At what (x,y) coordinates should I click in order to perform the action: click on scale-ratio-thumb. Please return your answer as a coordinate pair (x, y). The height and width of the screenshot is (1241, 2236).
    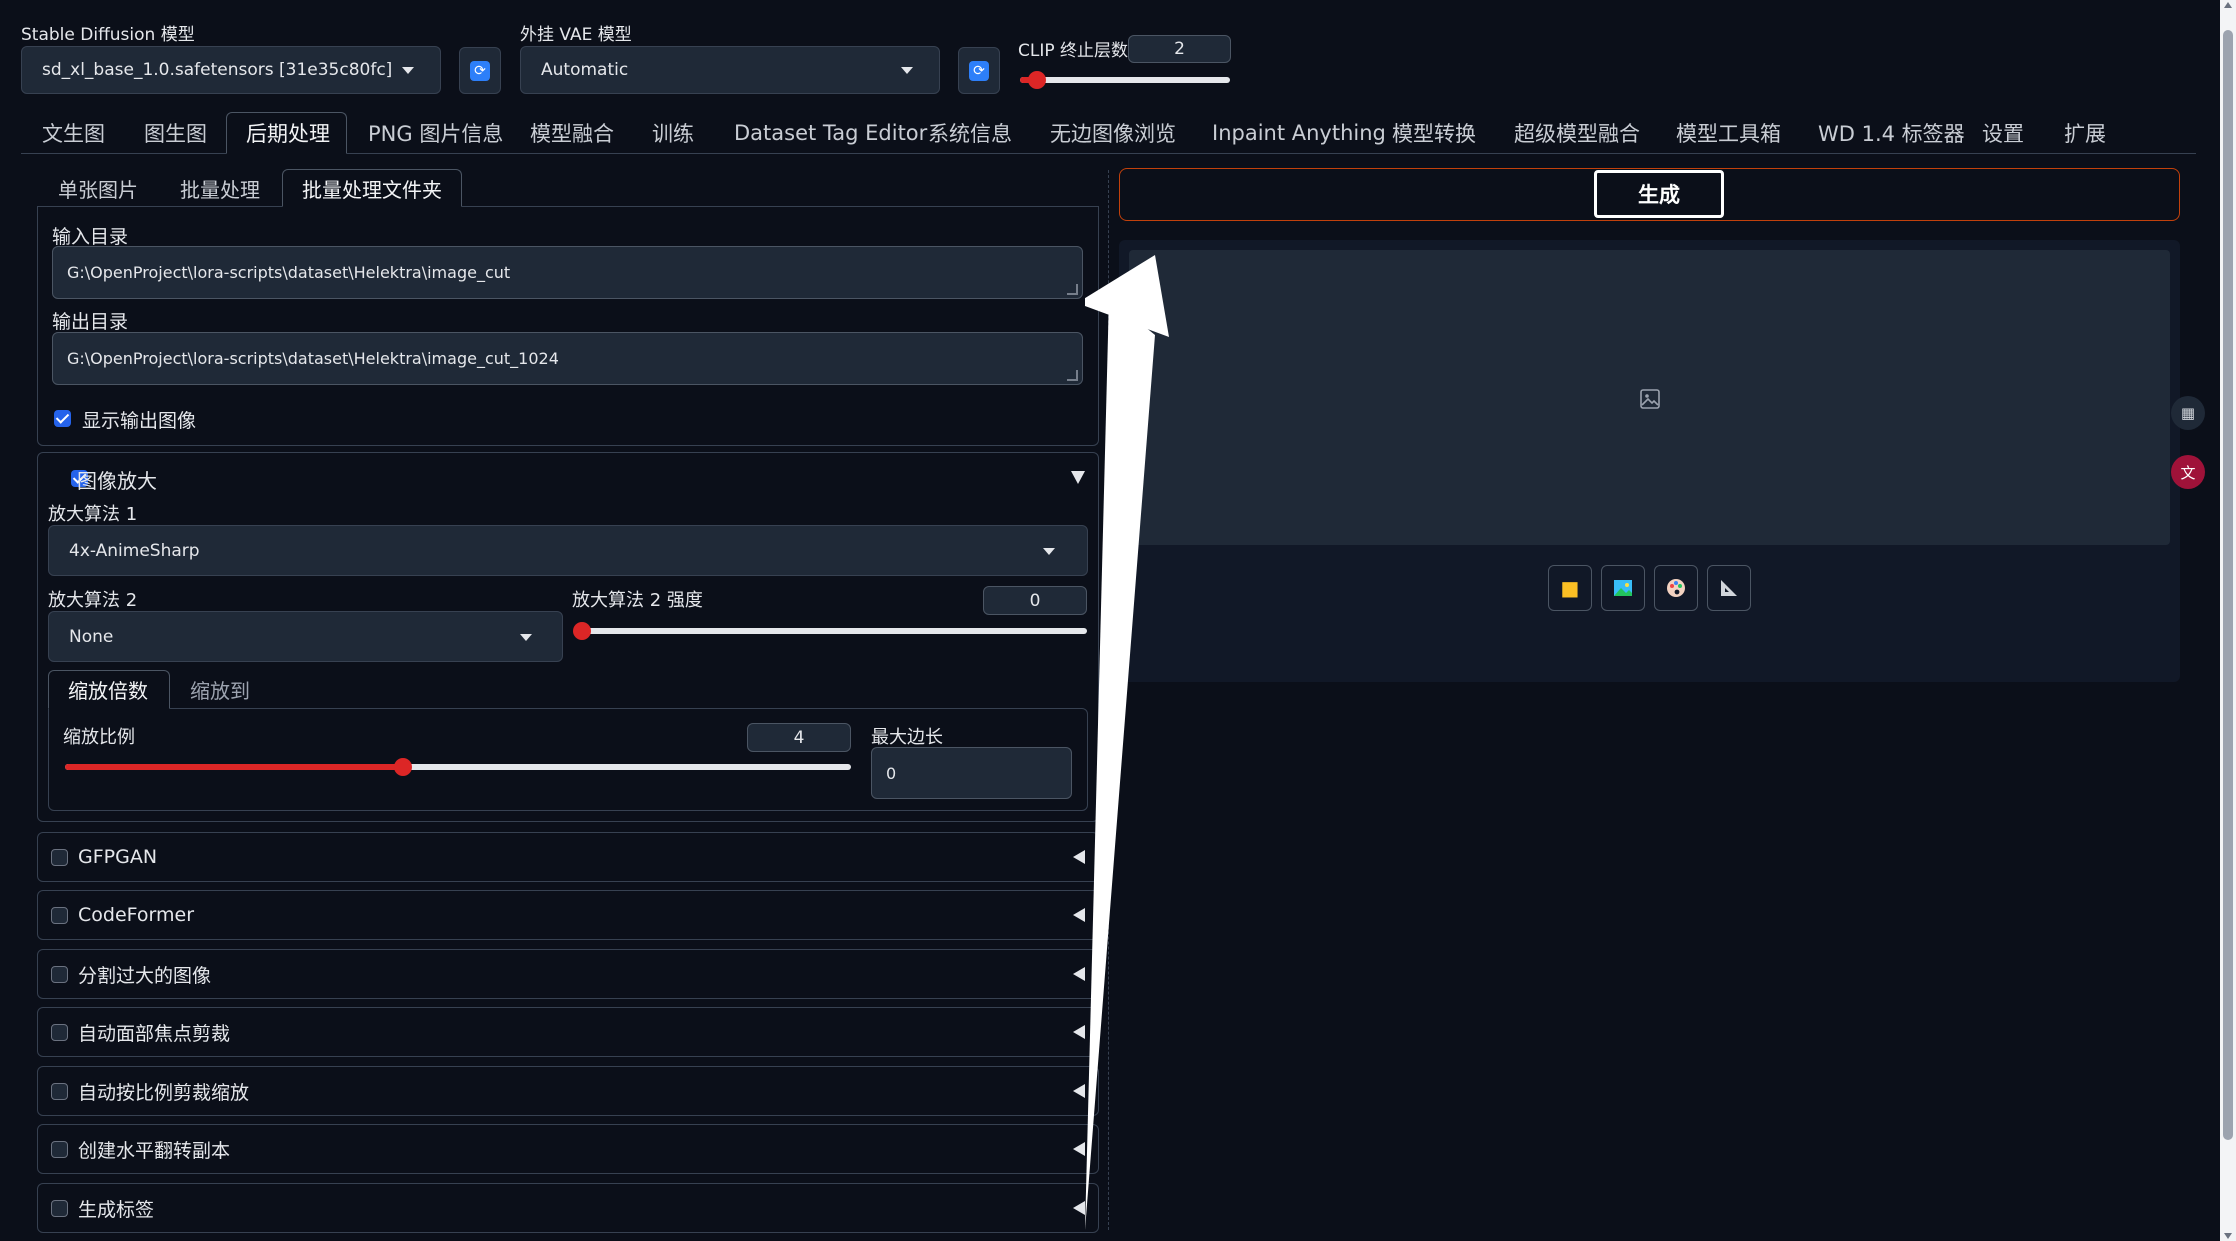
    Looking at the image, I should click on (402, 767).